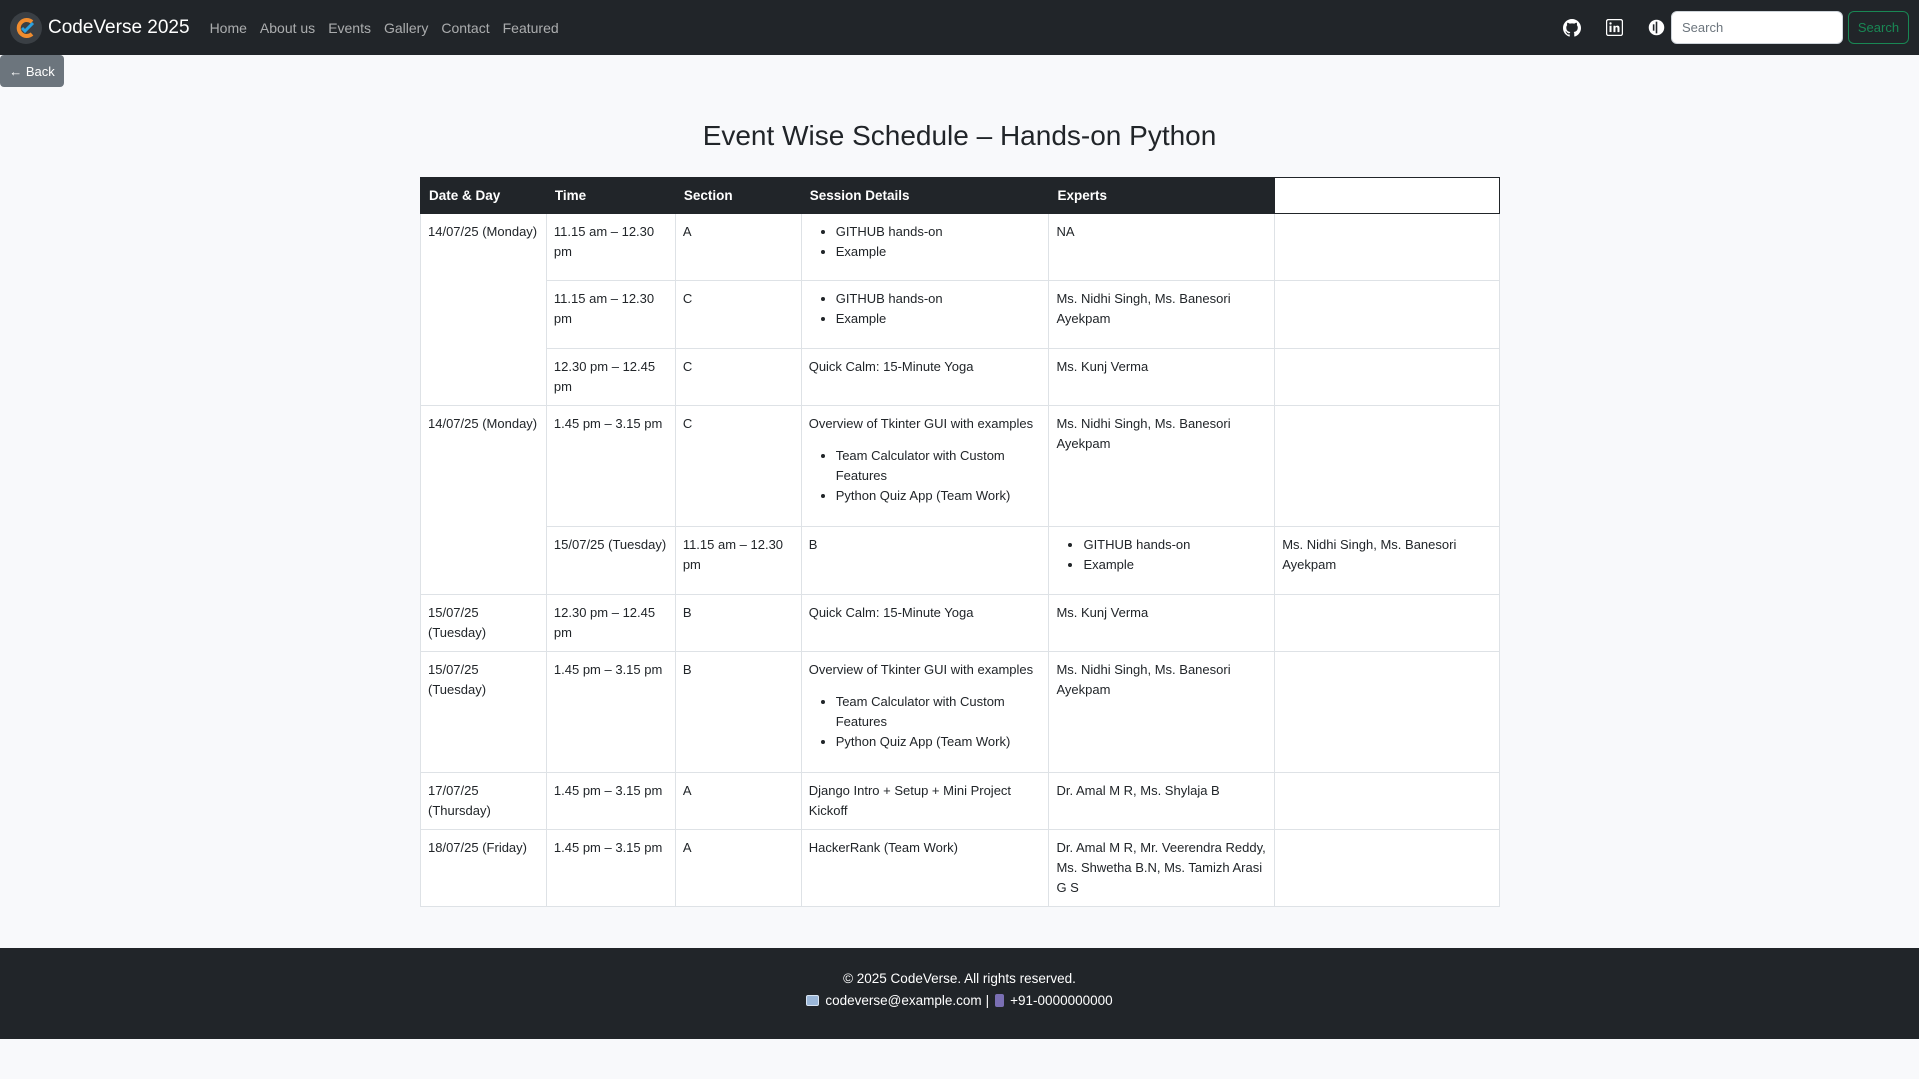 The image size is (1919, 1079). Describe the element at coordinates (32, 71) in the screenshot. I see `back-button: ← Back` at that location.